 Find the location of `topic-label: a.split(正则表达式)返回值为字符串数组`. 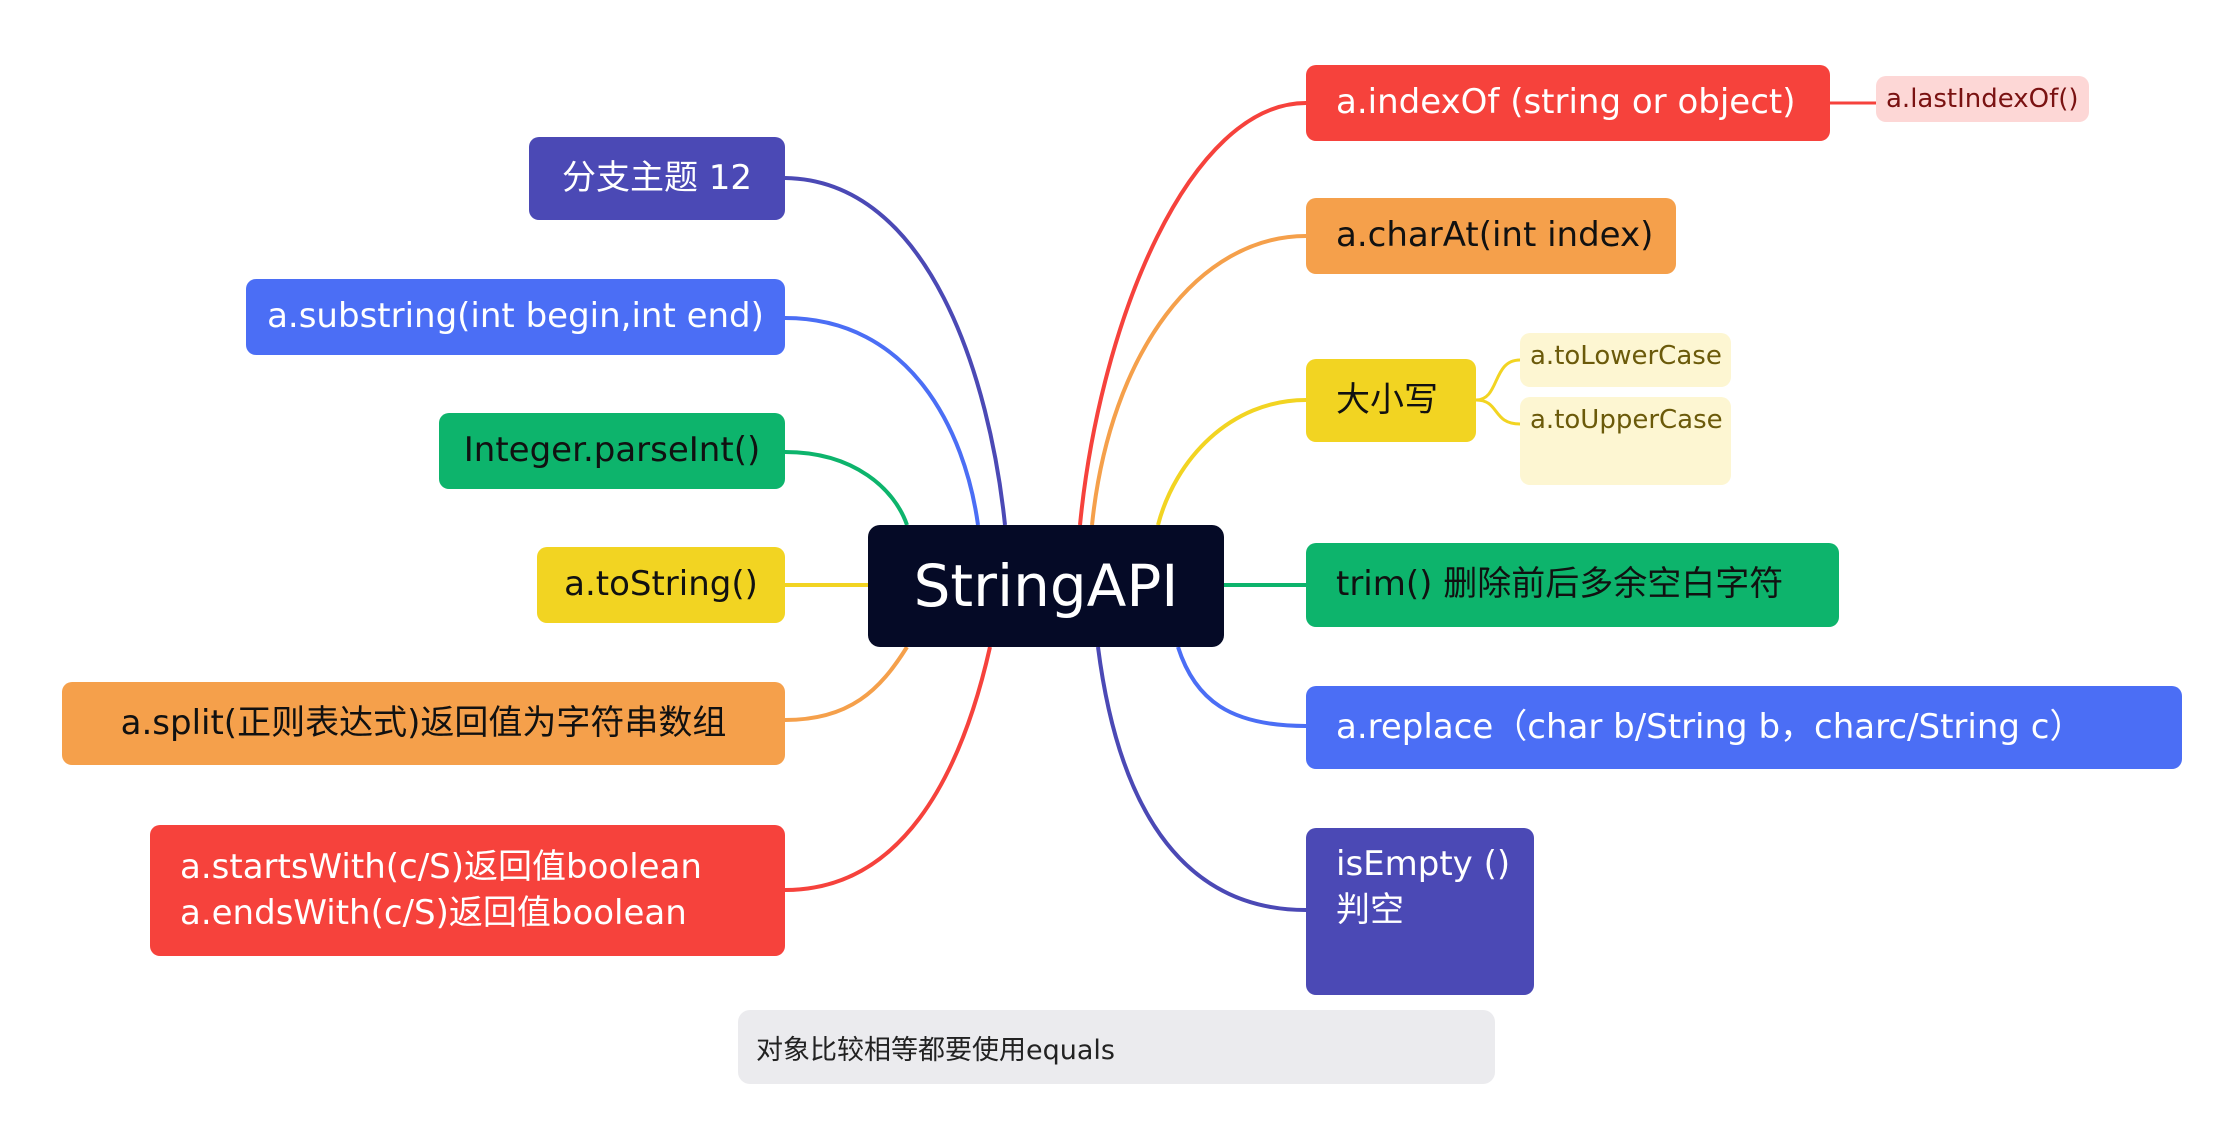

topic-label: a.split(正则表达式)返回值为字符串数组 is located at coordinates (423, 722).